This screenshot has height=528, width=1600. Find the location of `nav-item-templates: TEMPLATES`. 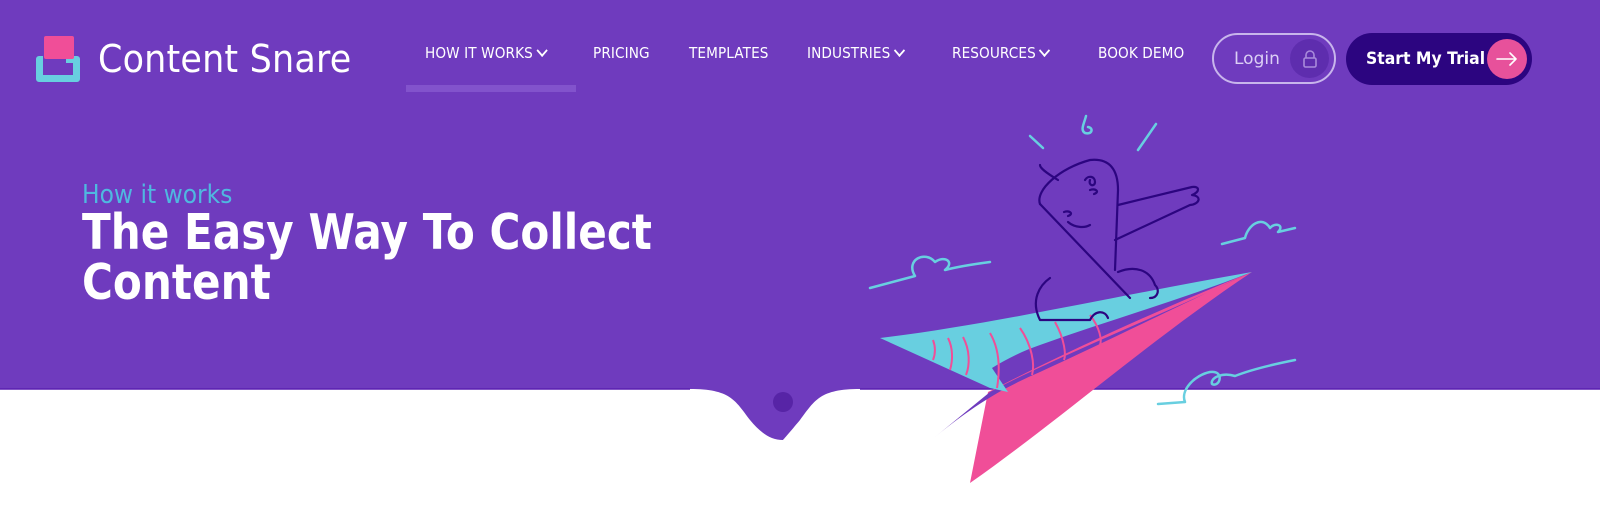

nav-item-templates: TEMPLATES is located at coordinates (729, 53).